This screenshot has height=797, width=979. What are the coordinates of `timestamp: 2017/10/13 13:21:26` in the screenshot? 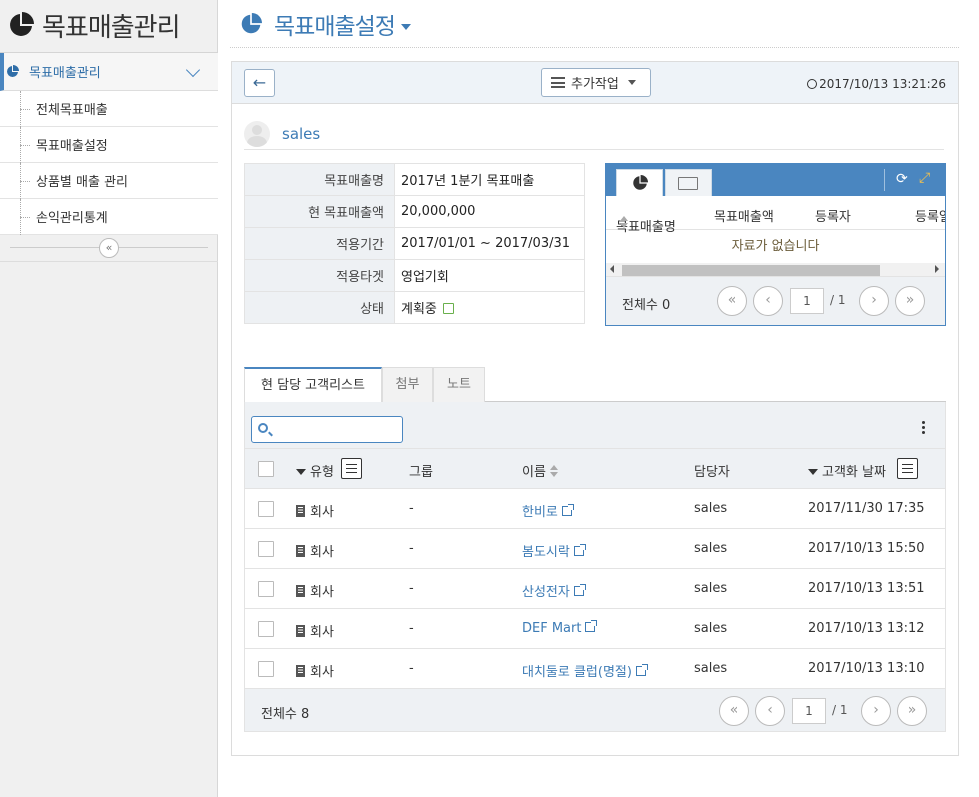 It's located at (876, 84).